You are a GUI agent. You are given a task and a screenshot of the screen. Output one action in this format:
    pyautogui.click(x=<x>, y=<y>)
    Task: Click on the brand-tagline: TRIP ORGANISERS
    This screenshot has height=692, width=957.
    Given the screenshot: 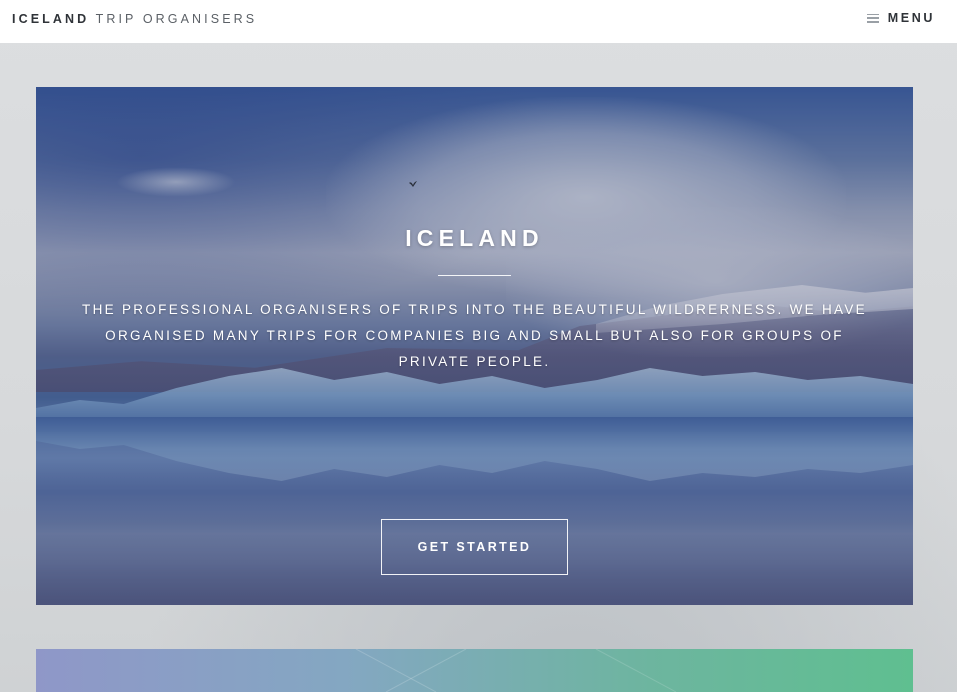 What is the action you would take?
    pyautogui.click(x=176, y=19)
    